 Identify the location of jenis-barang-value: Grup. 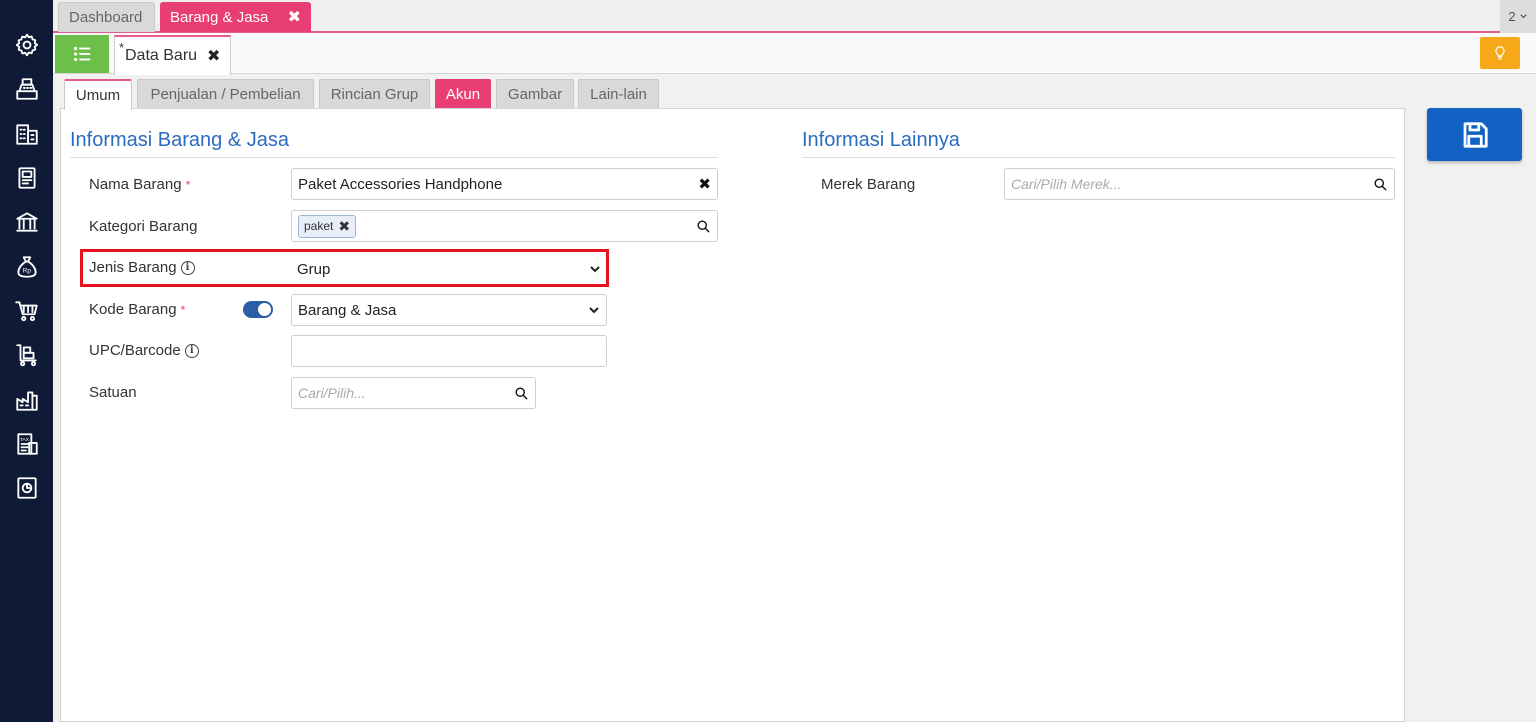
(314, 269).